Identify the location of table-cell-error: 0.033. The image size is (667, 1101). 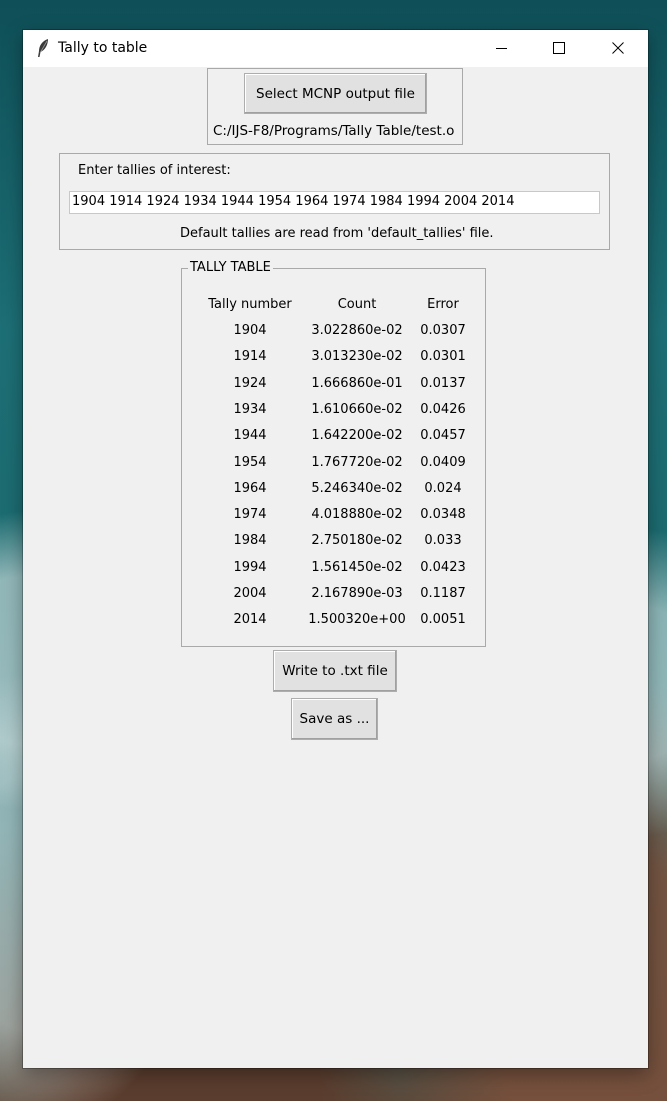
(443, 540).